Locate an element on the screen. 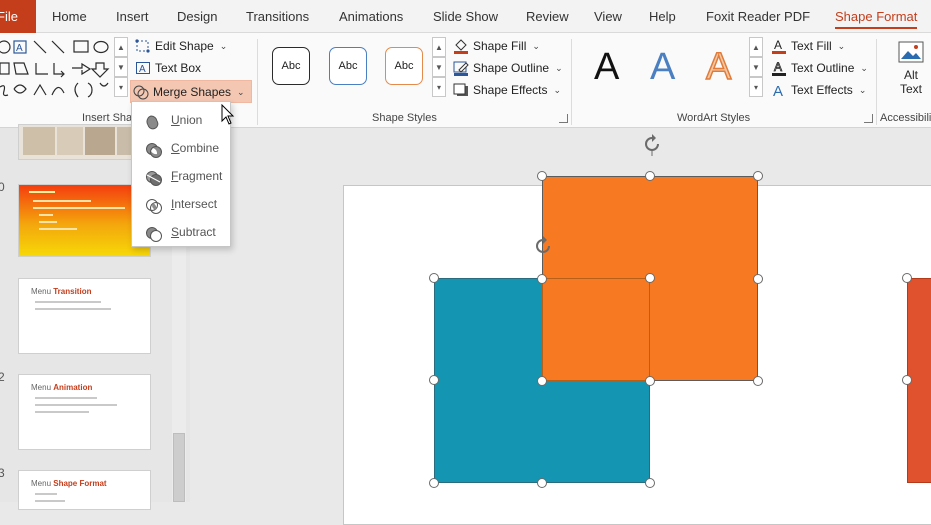 The height and width of the screenshot is (525, 931). shape-outline-button: Shape Outline ⌄ is located at coordinates (508, 68).